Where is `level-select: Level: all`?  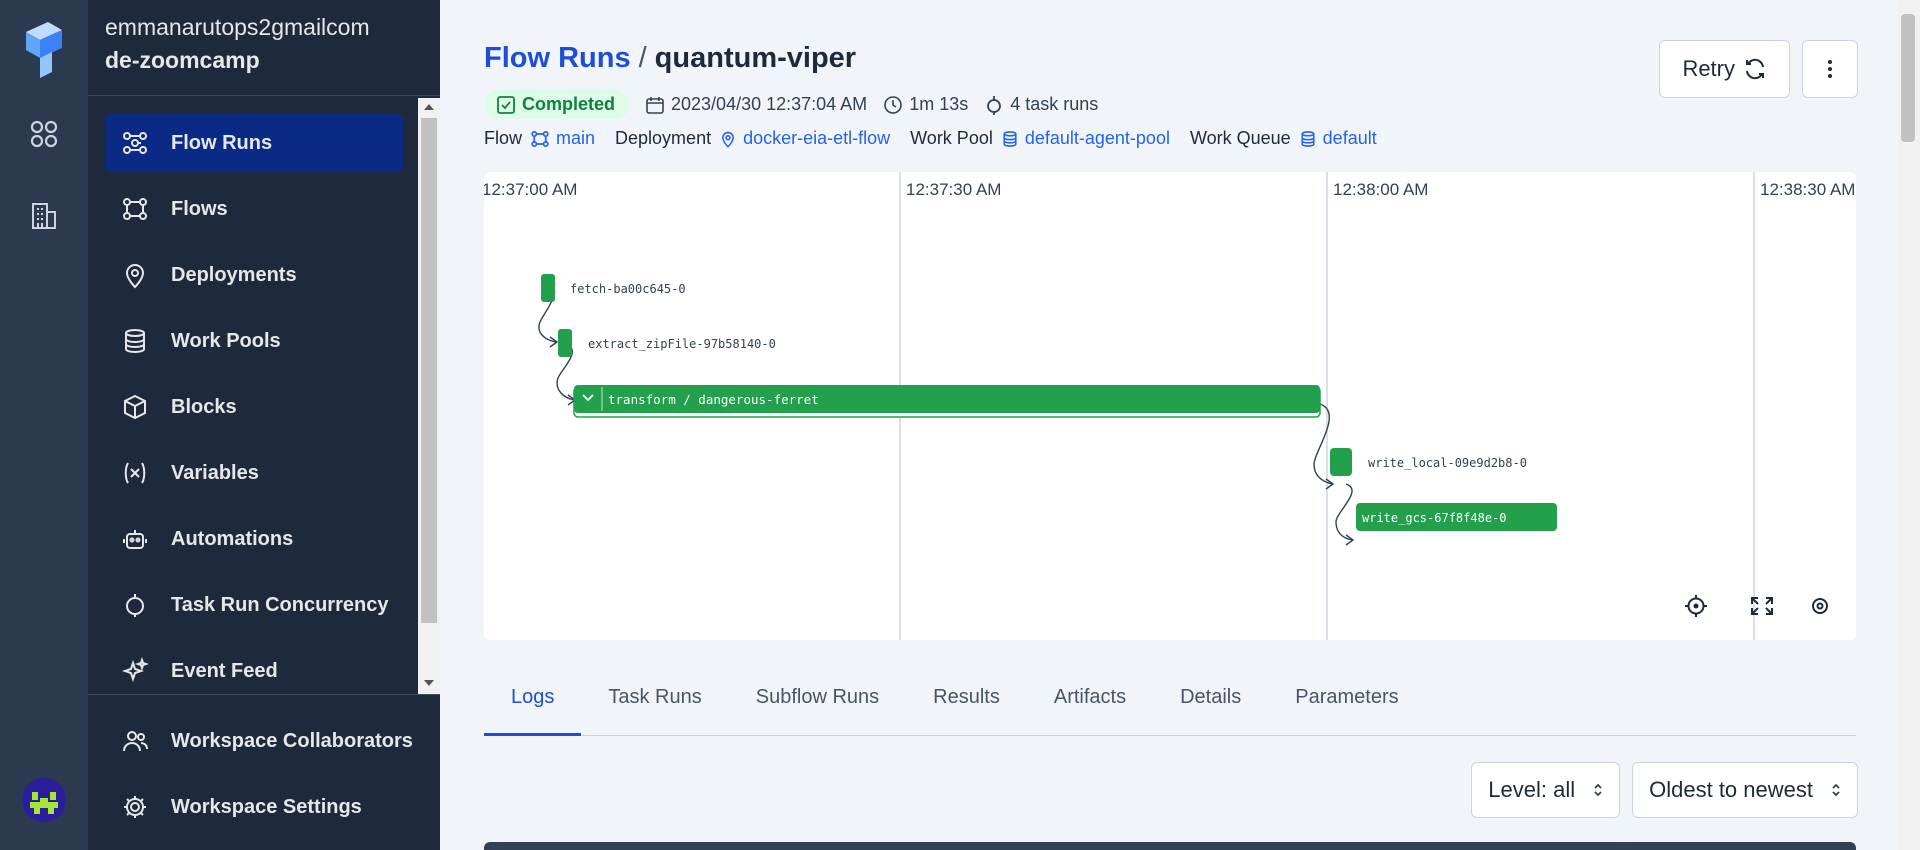 level-select: Level: all is located at coordinates (1546, 790).